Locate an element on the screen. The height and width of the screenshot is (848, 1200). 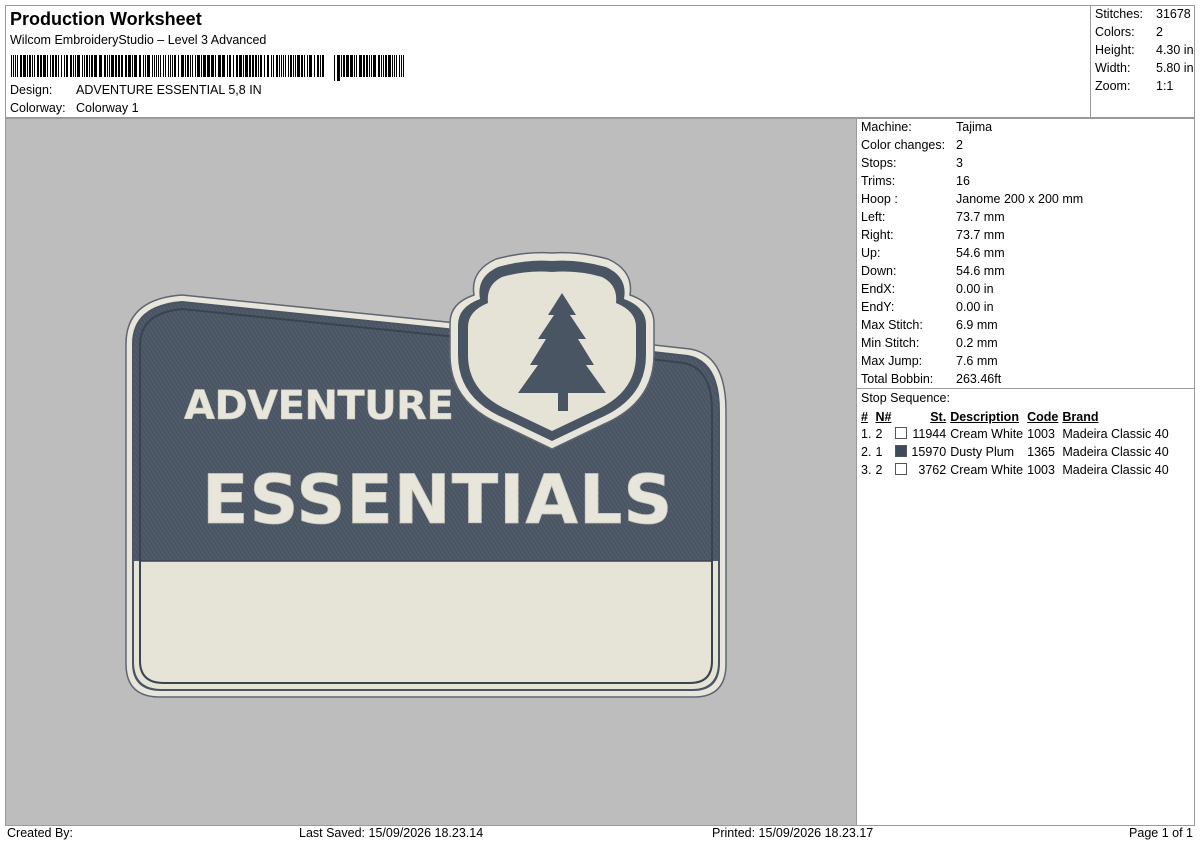
row-code: 1003 is located at coordinates (1041, 434).